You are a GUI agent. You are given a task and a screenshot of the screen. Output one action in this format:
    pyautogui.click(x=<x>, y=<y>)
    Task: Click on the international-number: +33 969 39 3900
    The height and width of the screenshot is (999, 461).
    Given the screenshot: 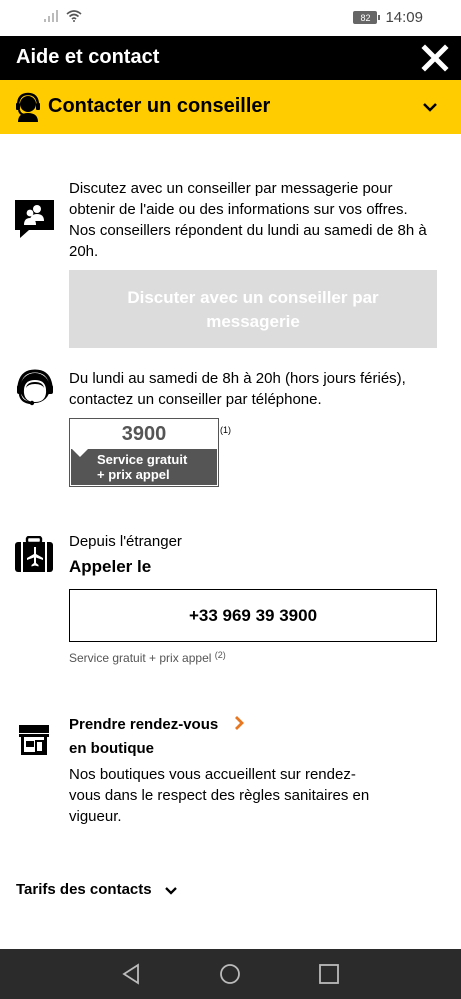 What is the action you would take?
    pyautogui.click(x=253, y=615)
    